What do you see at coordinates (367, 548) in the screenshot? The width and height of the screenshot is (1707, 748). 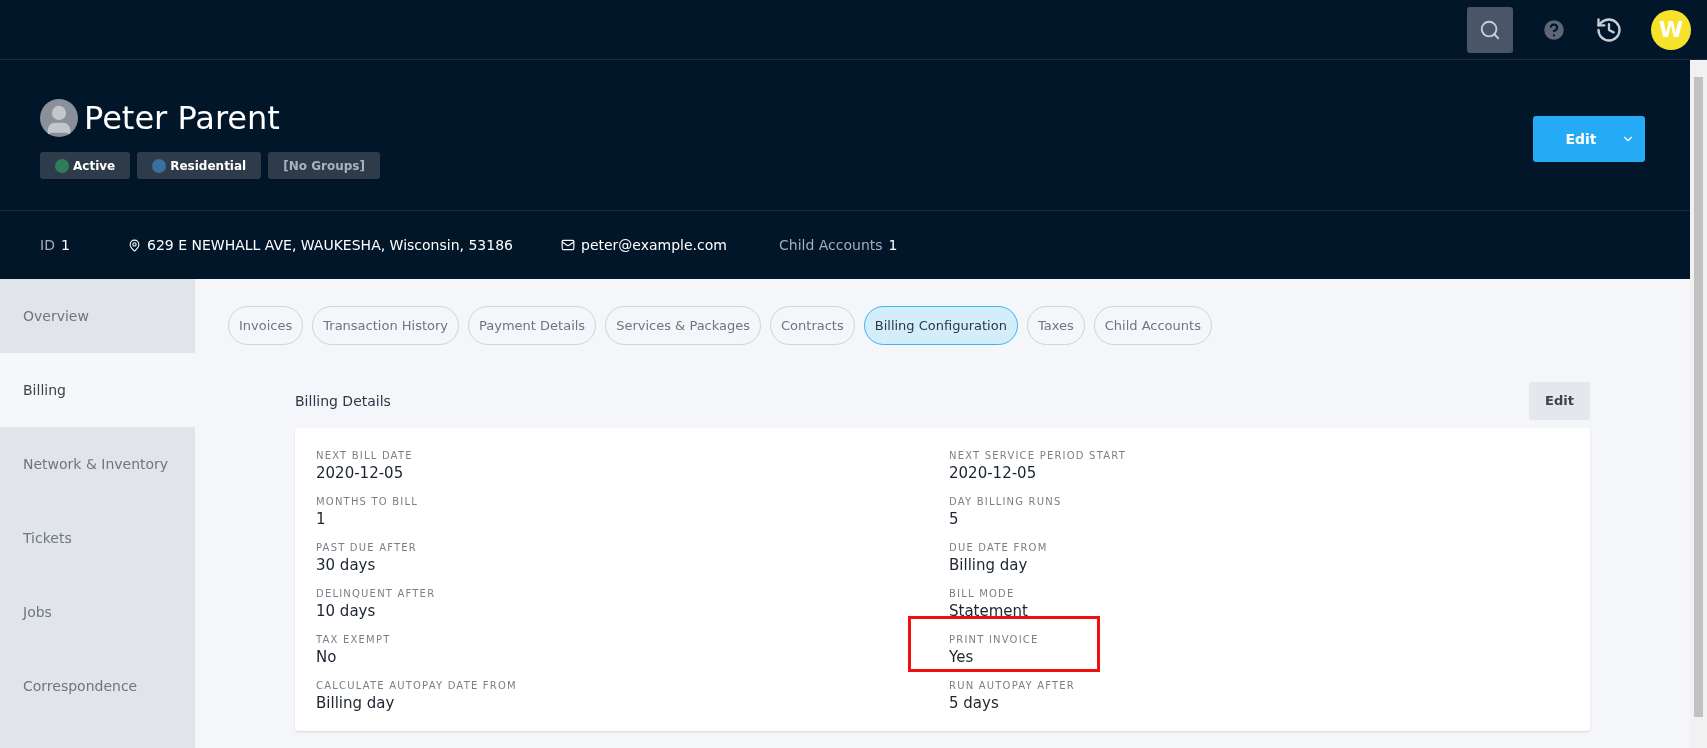 I see `field-label: PAST DUE AFTER` at bounding box center [367, 548].